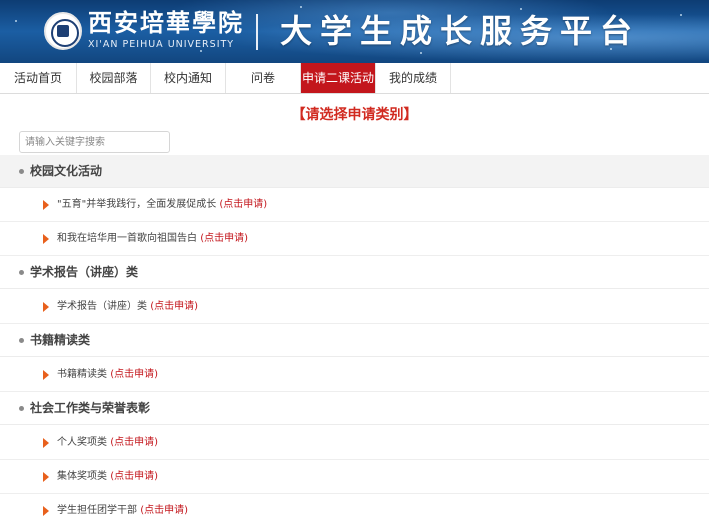 This screenshot has width=709, height=528. What do you see at coordinates (127, 238) in the screenshot?
I see `item-label: 和我在培华用一首歌向祖国告白` at bounding box center [127, 238].